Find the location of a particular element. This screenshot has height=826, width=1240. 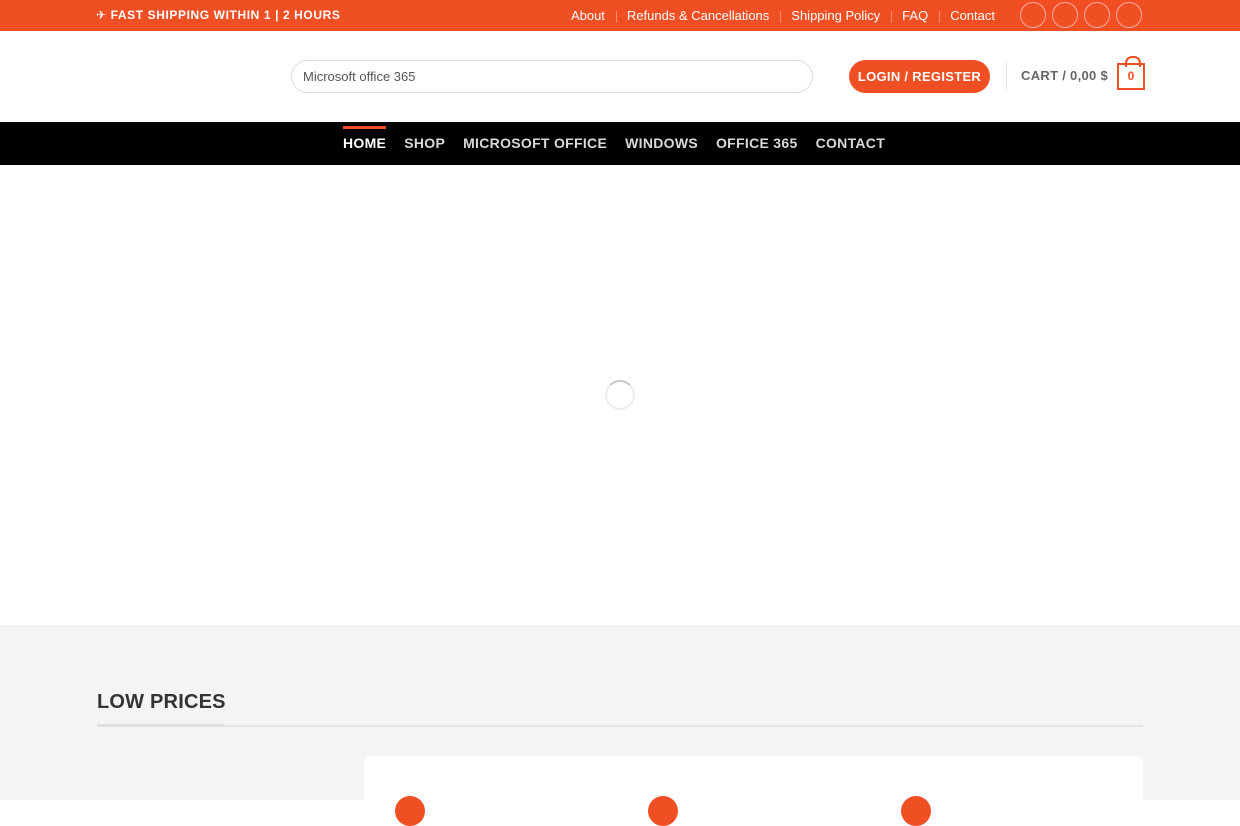

section-title: LOW PRICES is located at coordinates (161, 702).